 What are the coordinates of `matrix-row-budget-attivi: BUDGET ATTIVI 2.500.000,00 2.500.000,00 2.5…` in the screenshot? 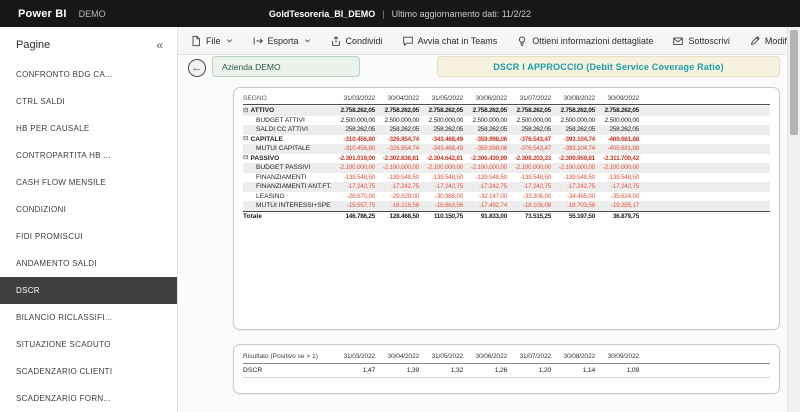 It's located at (506, 121).